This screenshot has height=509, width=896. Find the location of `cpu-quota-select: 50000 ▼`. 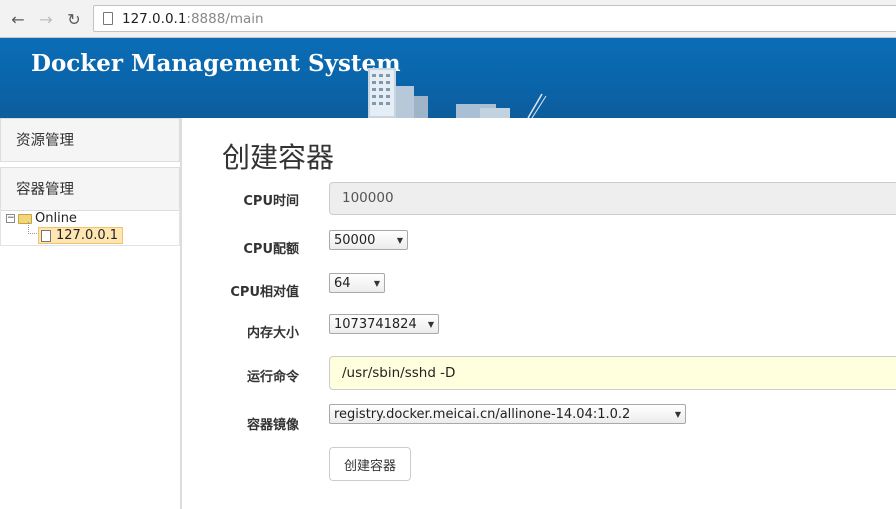

cpu-quota-select: 50000 ▼ is located at coordinates (368, 240).